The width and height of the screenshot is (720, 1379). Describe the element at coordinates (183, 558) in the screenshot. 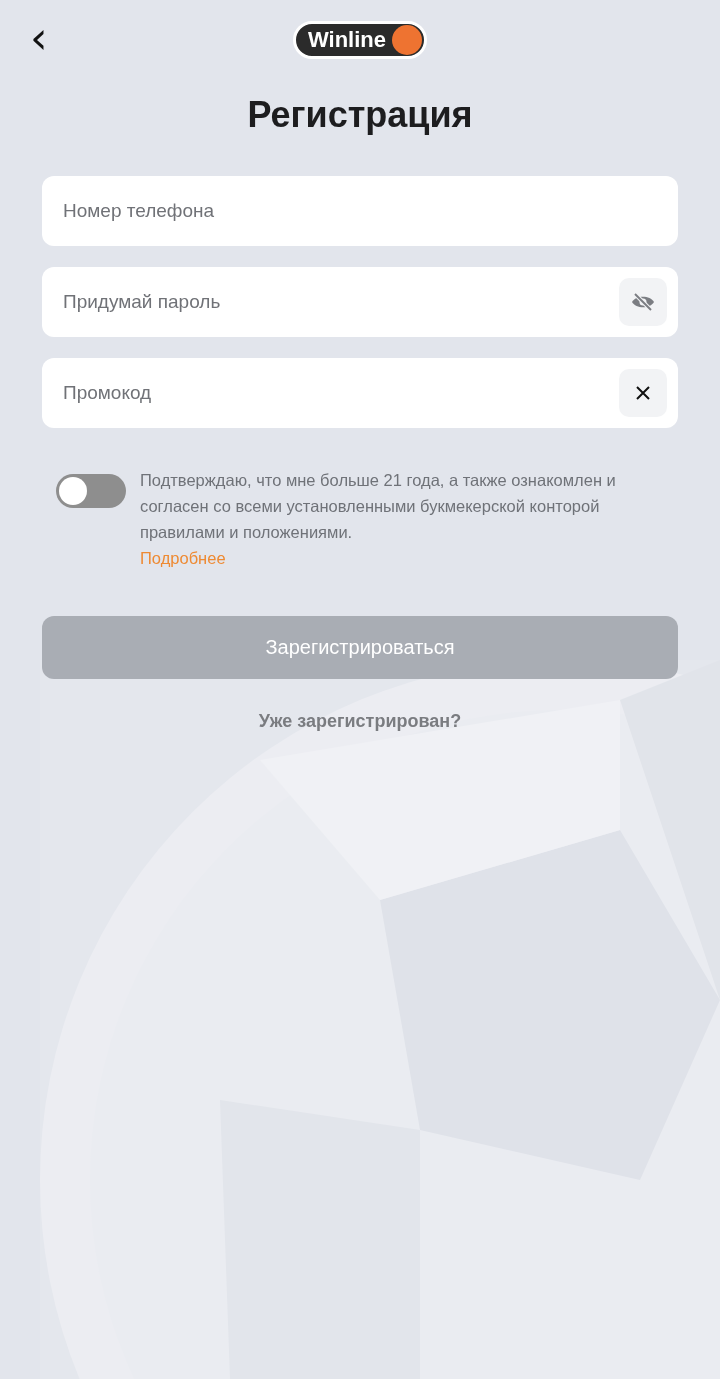

I see `details-link: Подробнее` at that location.